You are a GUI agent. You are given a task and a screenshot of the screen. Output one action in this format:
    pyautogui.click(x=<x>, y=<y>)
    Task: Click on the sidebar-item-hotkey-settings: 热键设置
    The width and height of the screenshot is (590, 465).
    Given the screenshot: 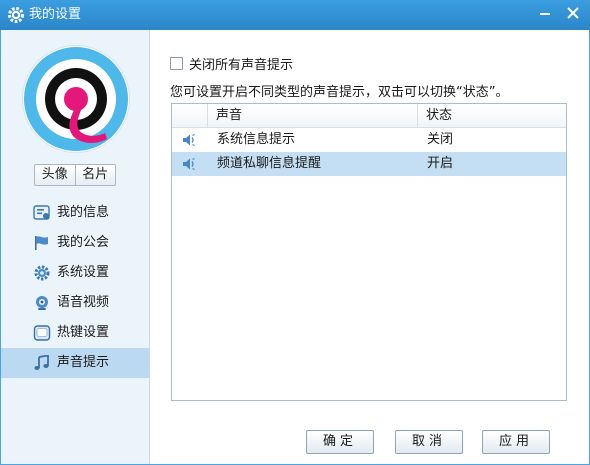 What is the action you would take?
    pyautogui.click(x=75, y=333)
    